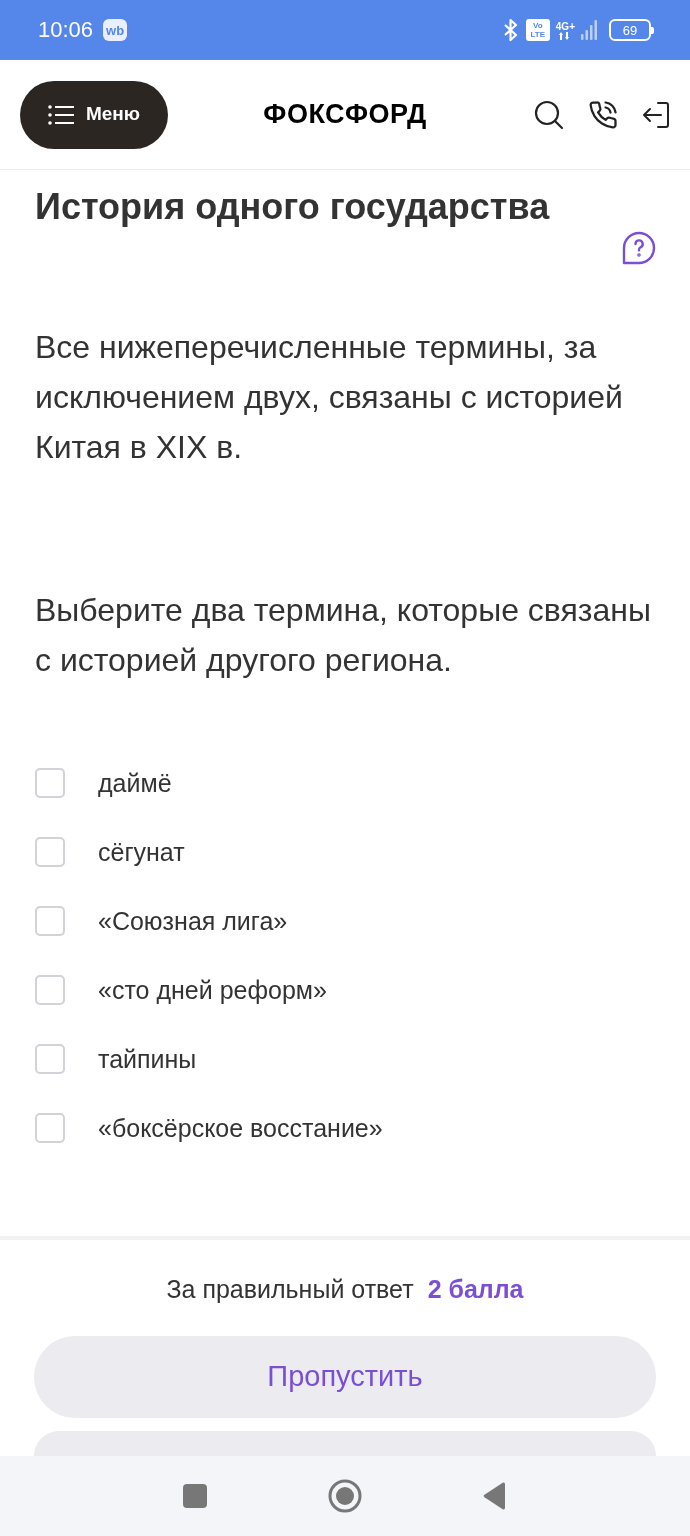 The width and height of the screenshot is (690, 1536). I want to click on brand-logo: ФОКСФОРД, so click(345, 114).